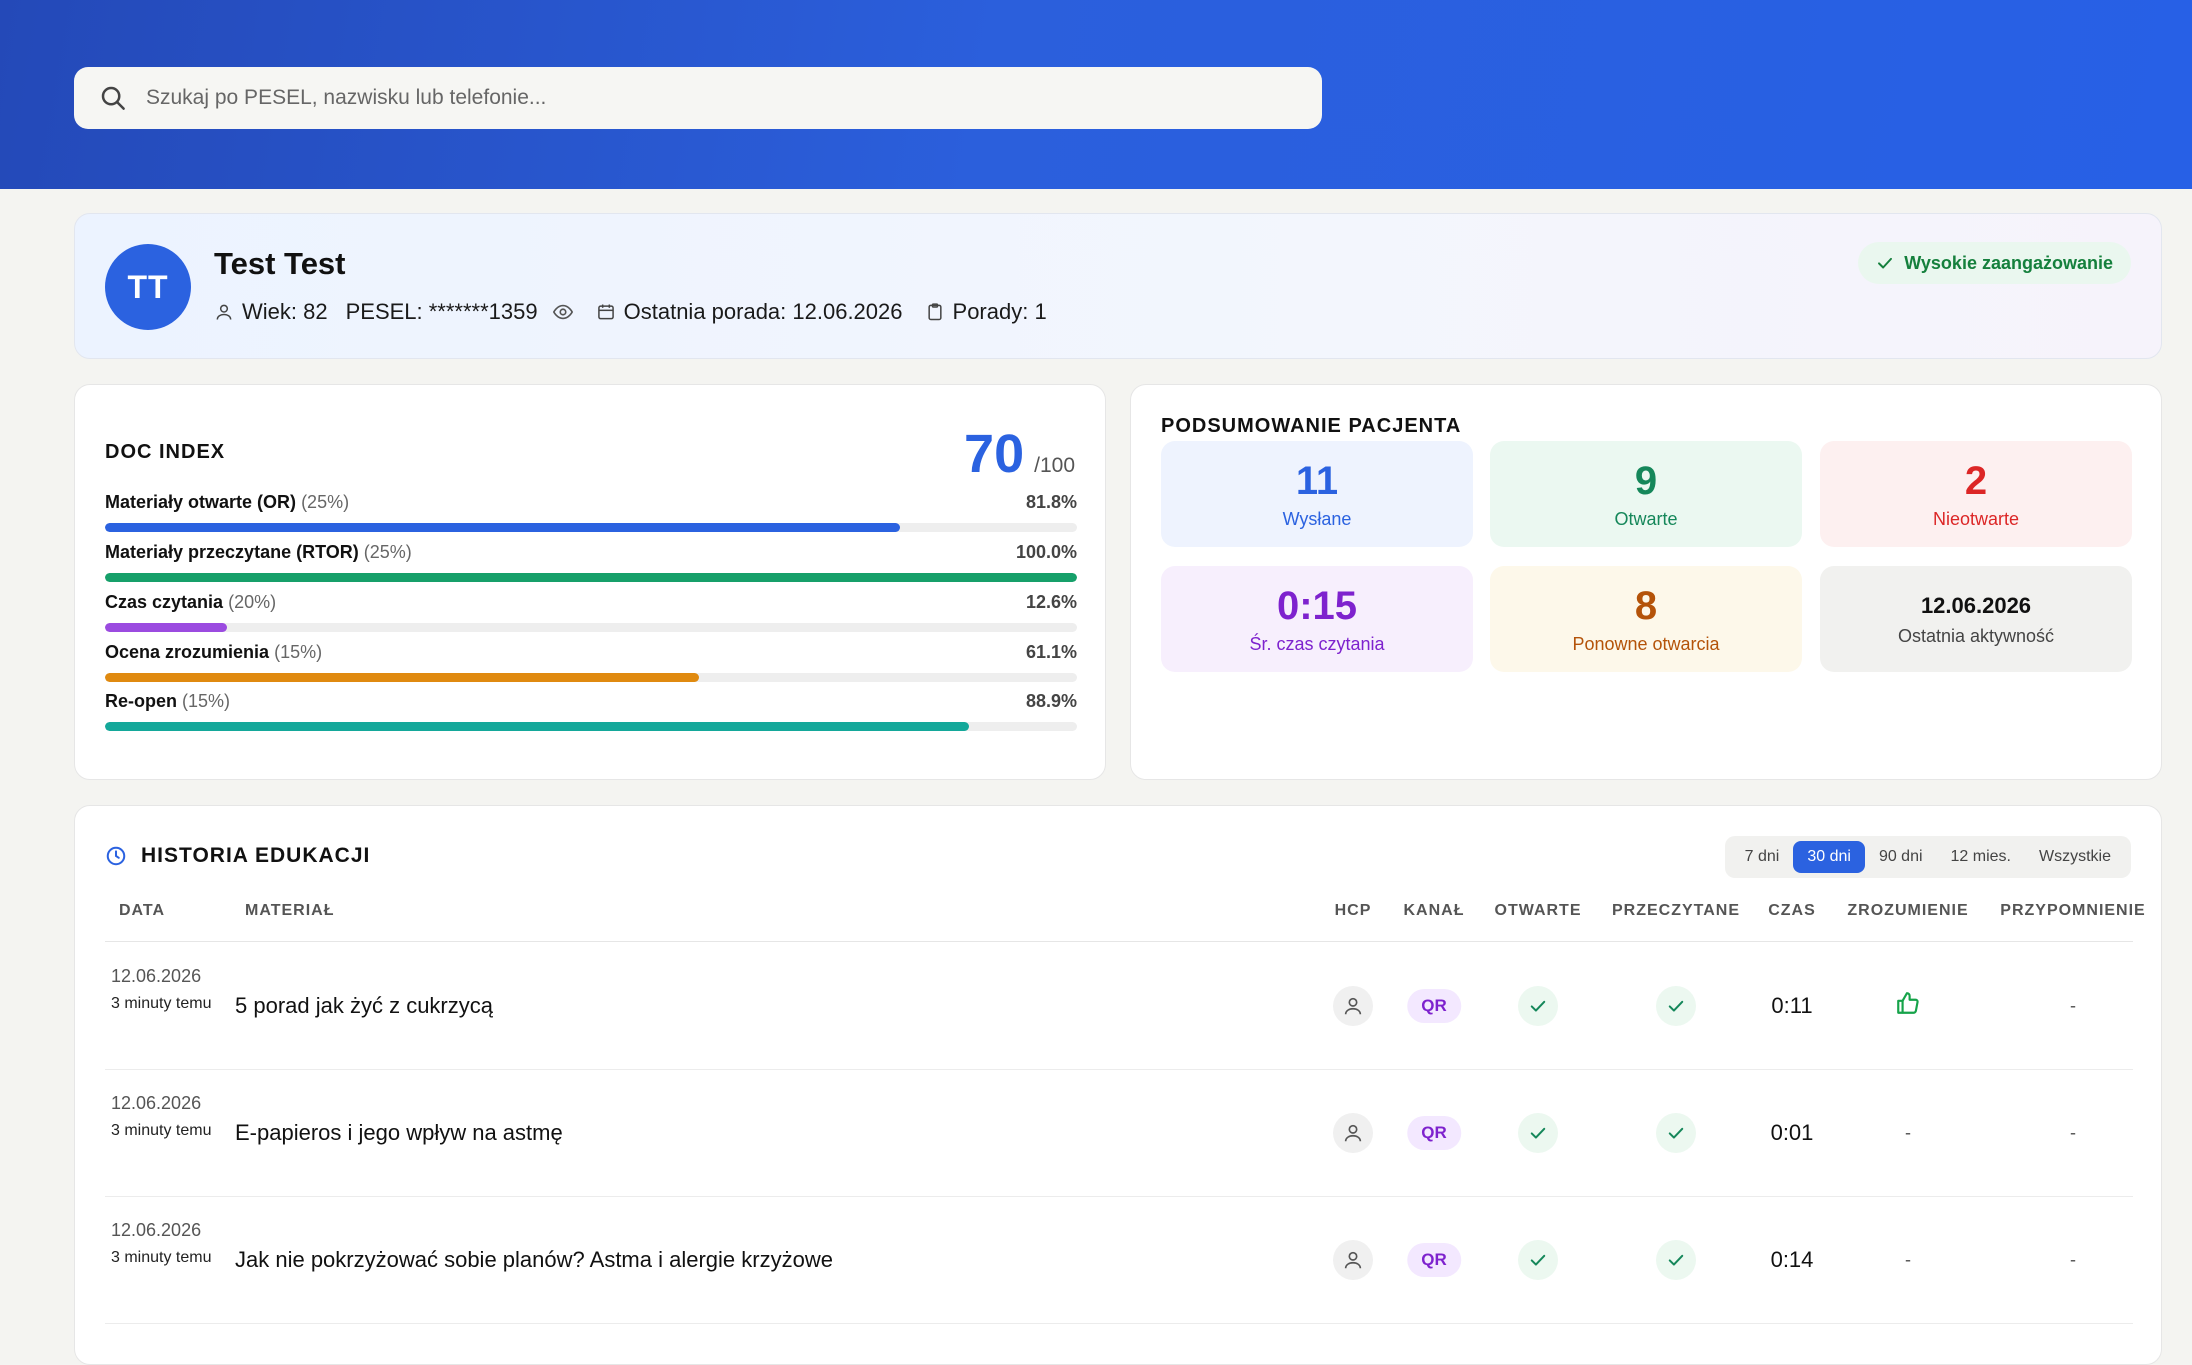  I want to click on filter-3: 12 mies., so click(1981, 857).